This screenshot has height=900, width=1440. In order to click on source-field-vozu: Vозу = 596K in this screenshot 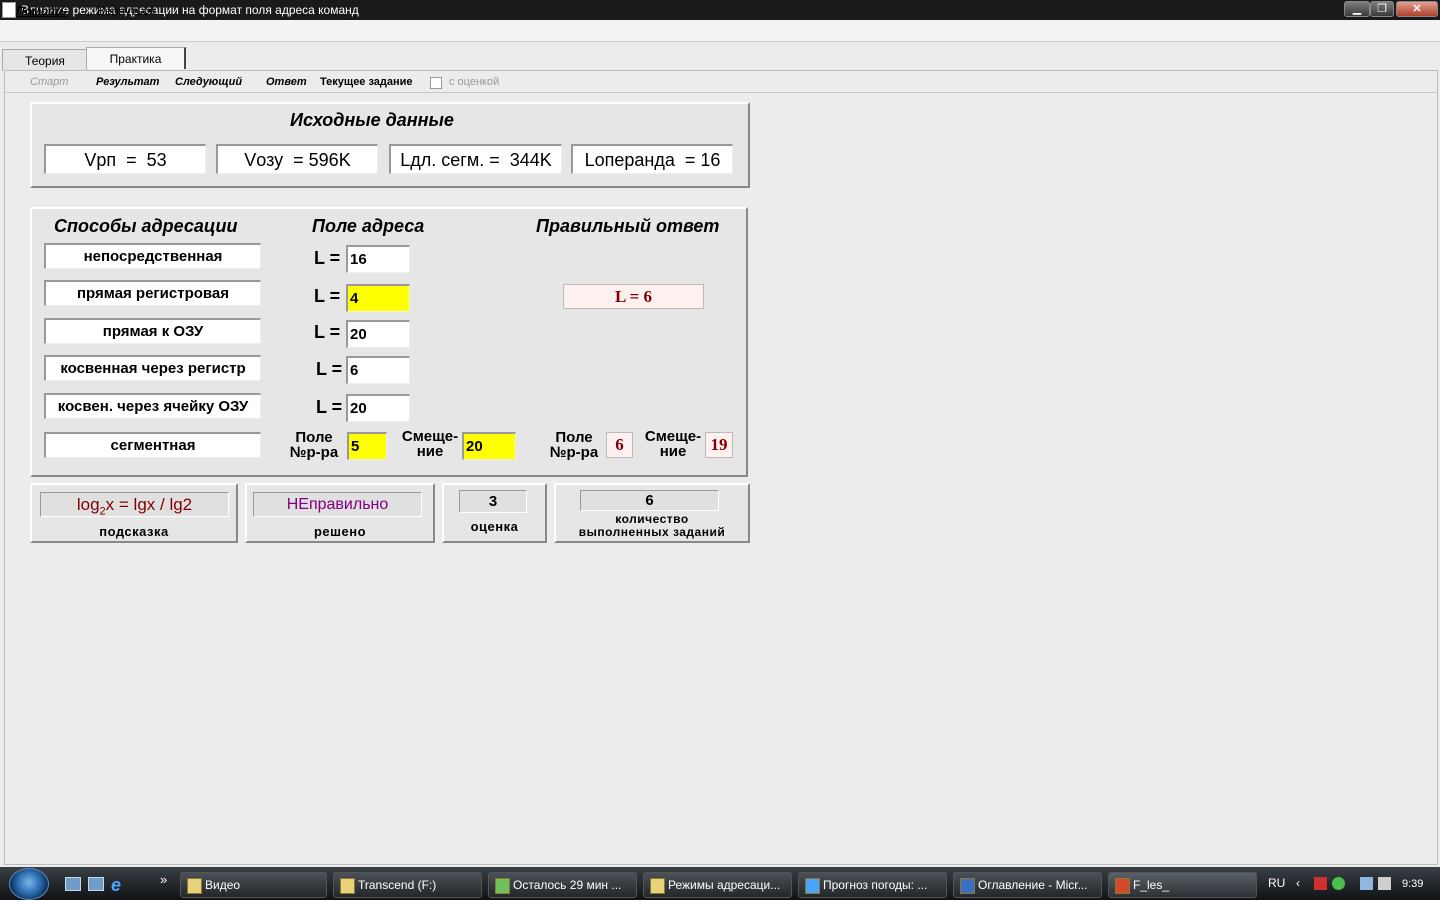, I will do `click(297, 159)`.